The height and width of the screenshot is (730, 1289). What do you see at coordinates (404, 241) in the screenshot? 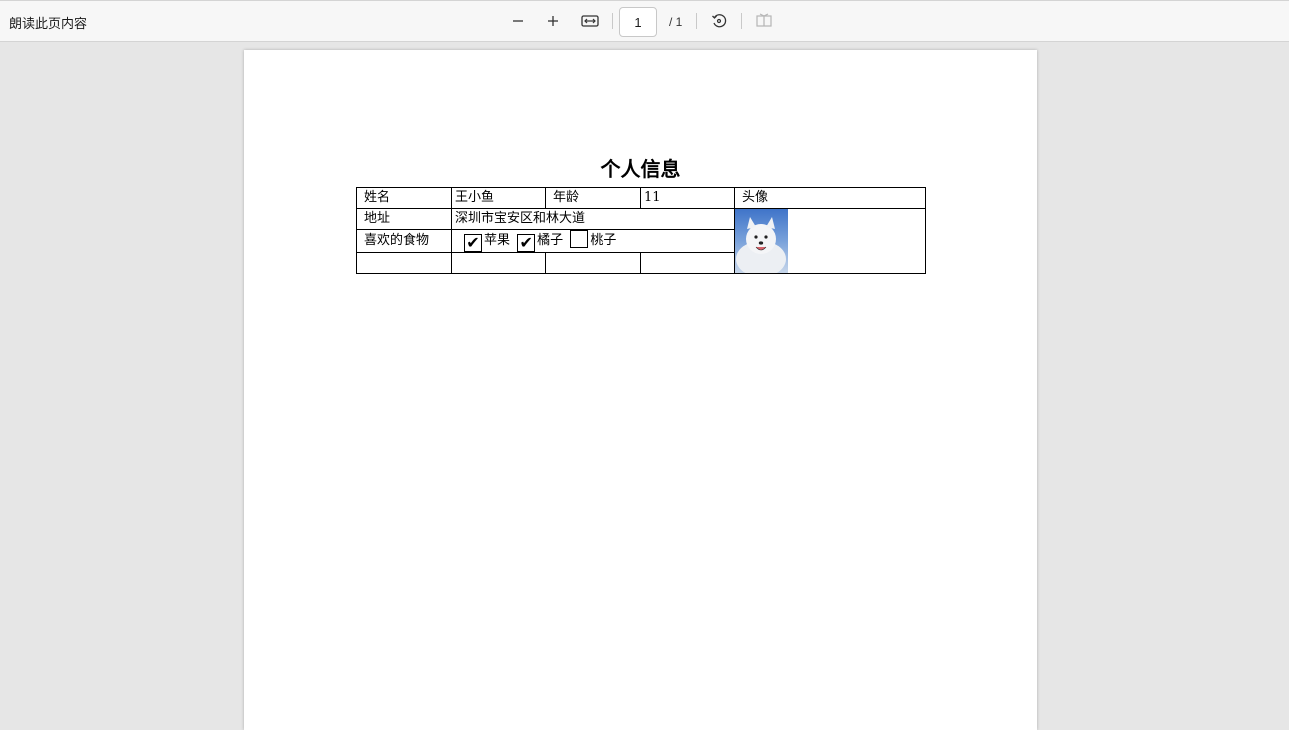
I see `favorite-foods-label: 喜欢的食物` at bounding box center [404, 241].